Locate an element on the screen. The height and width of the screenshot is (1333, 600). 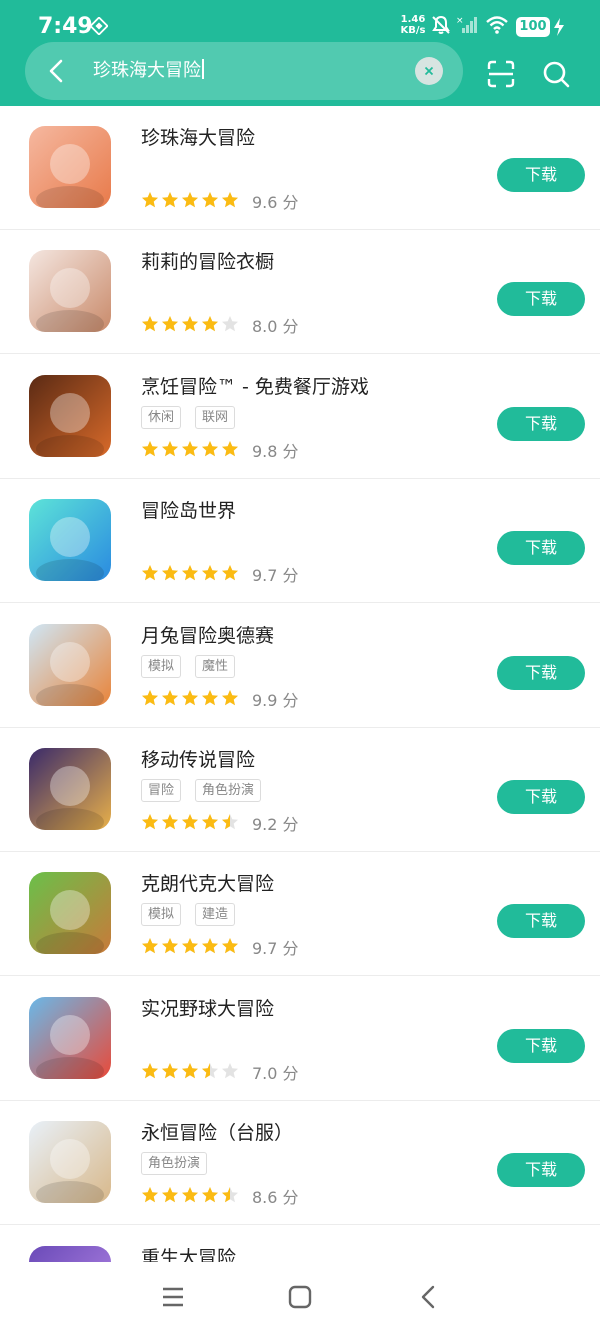
rating-score: 9.6 分 is located at coordinates (275, 202).